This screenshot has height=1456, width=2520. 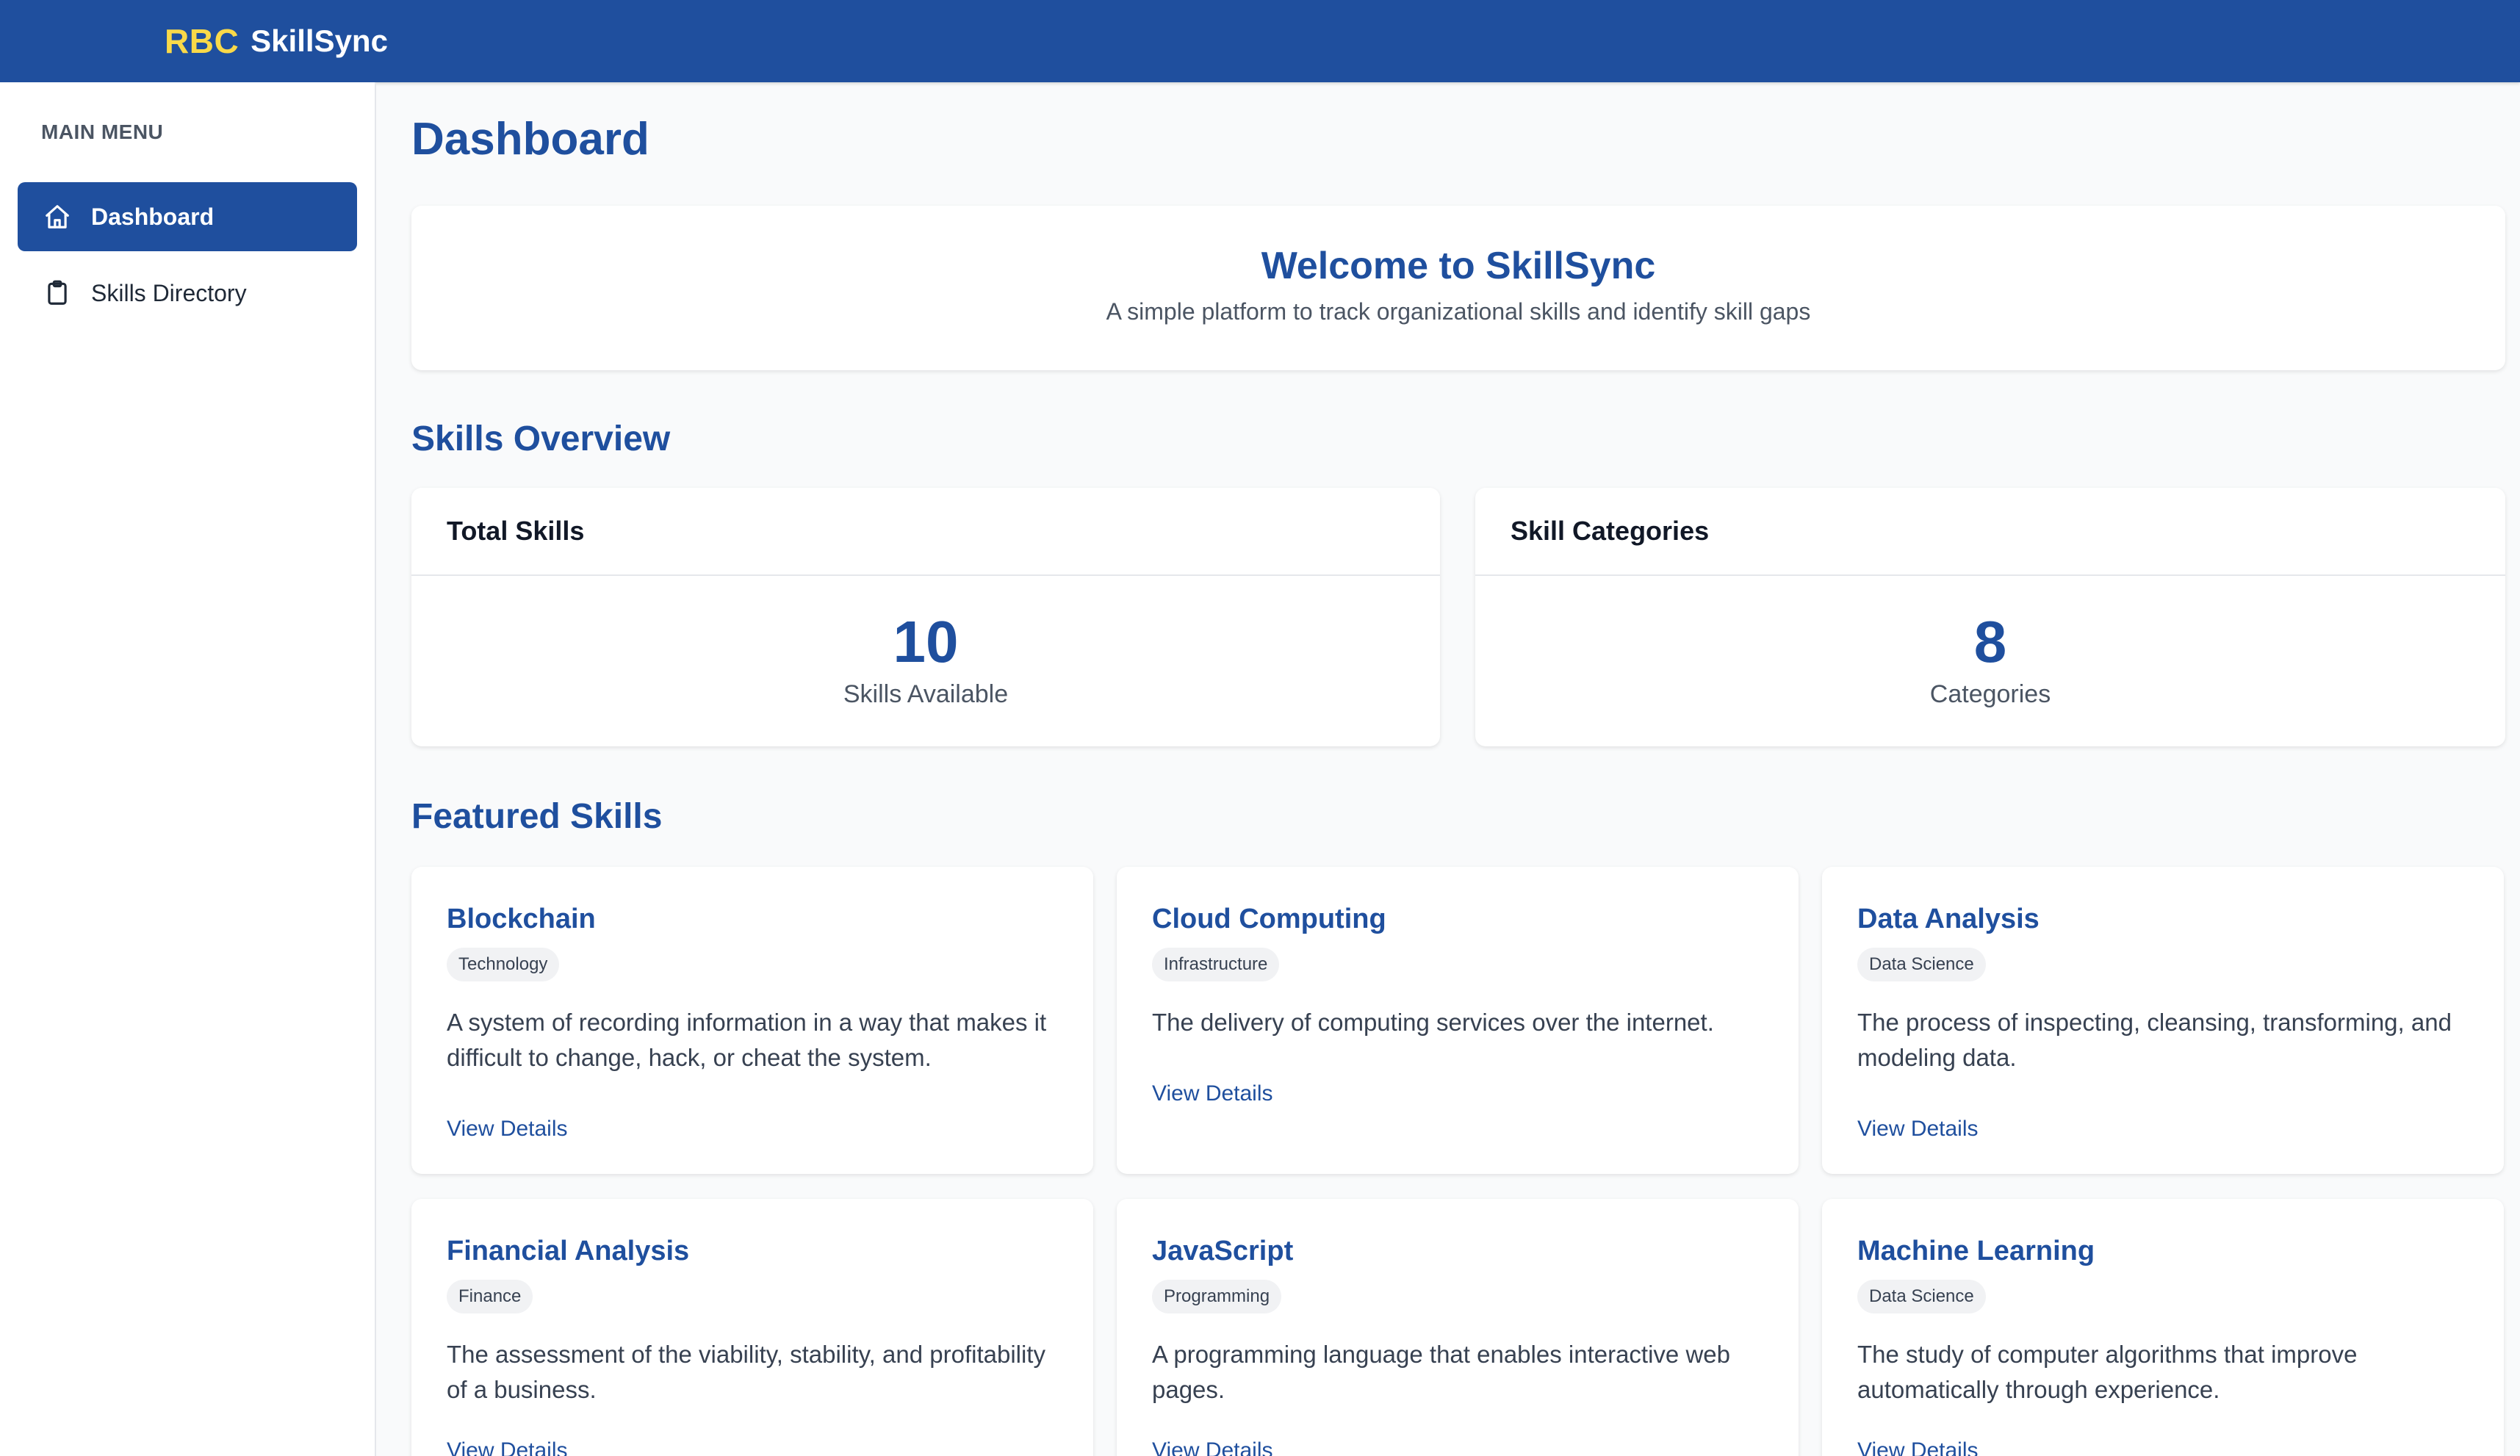 I want to click on clipboard-icon, so click(x=57, y=293).